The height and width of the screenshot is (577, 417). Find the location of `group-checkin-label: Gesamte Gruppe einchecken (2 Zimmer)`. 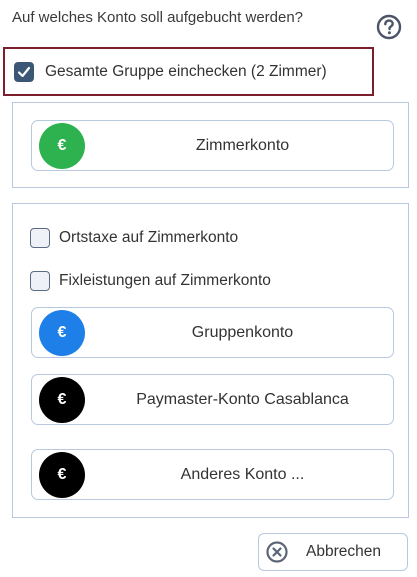

group-checkin-label: Gesamte Gruppe einchecken (2 Zimmer) is located at coordinates (186, 71).